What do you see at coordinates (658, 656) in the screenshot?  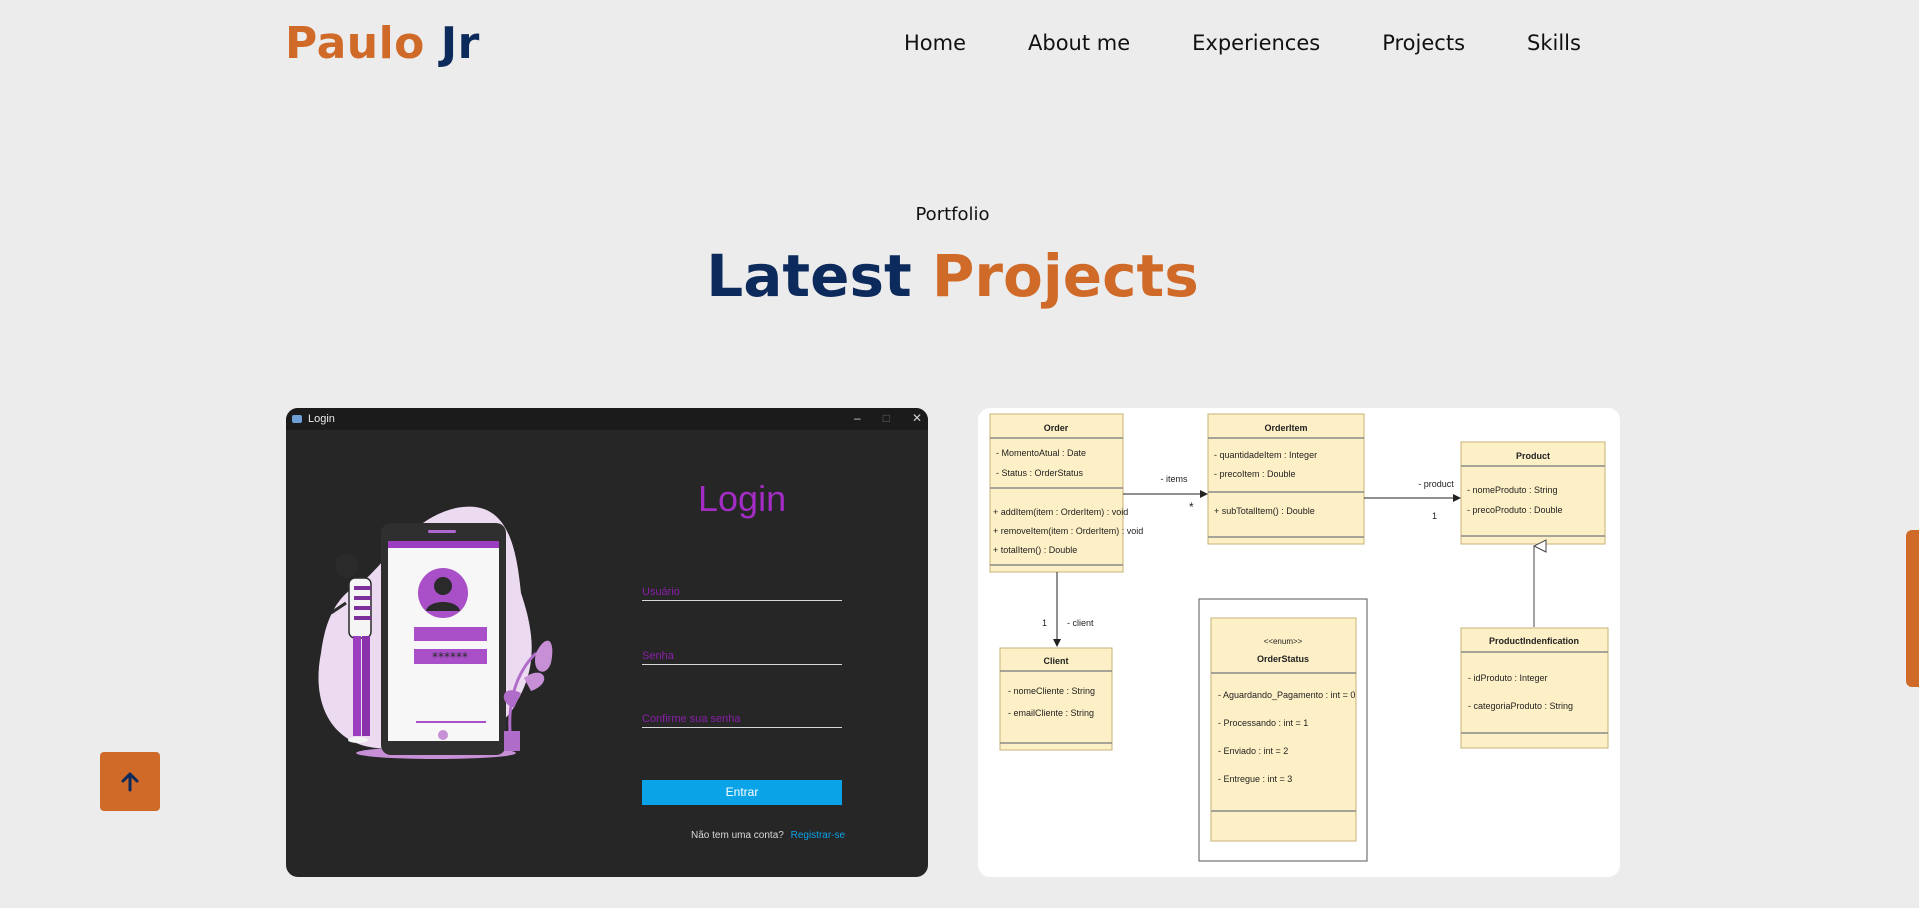 I see `password-placeholder: Senha` at bounding box center [658, 656].